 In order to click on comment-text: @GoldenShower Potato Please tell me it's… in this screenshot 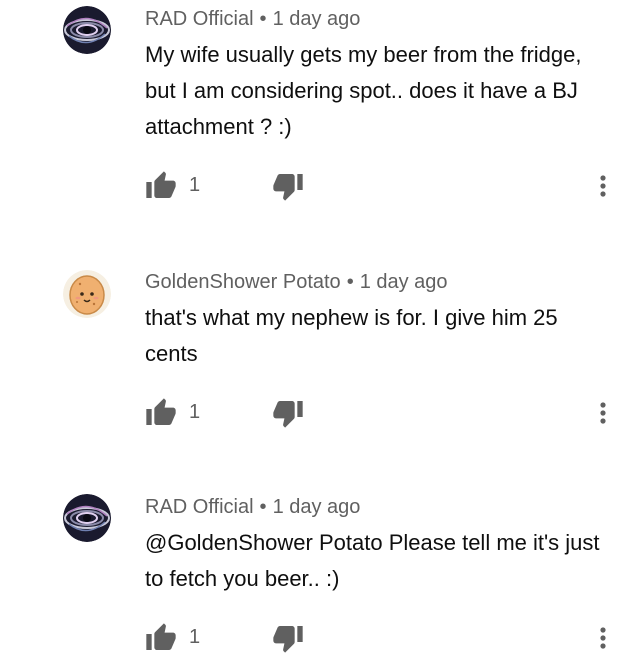, I will do `click(372, 560)`.